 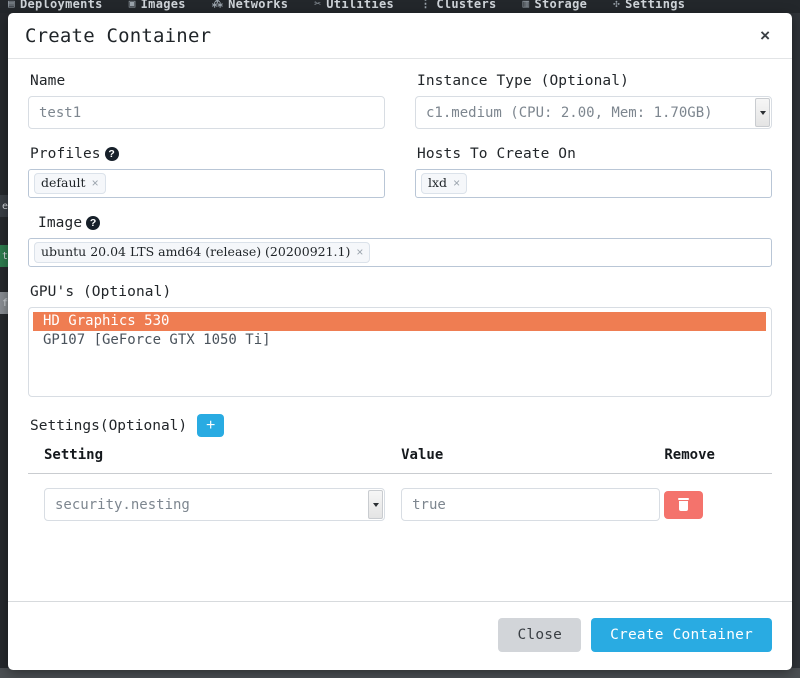 I want to click on field-group-profiles: Profiles? default ×, so click(x=206, y=172).